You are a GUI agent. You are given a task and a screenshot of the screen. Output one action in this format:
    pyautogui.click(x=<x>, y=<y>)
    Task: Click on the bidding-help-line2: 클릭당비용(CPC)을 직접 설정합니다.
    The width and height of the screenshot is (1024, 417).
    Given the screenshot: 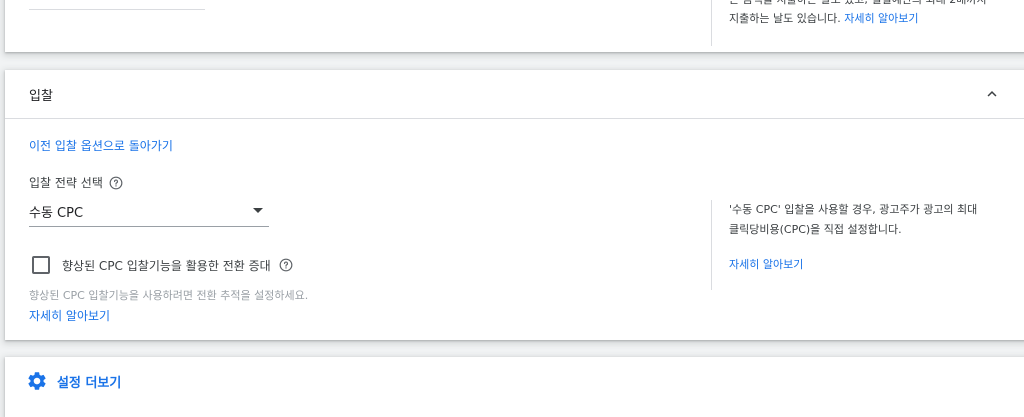 What is the action you would take?
    pyautogui.click(x=815, y=229)
    